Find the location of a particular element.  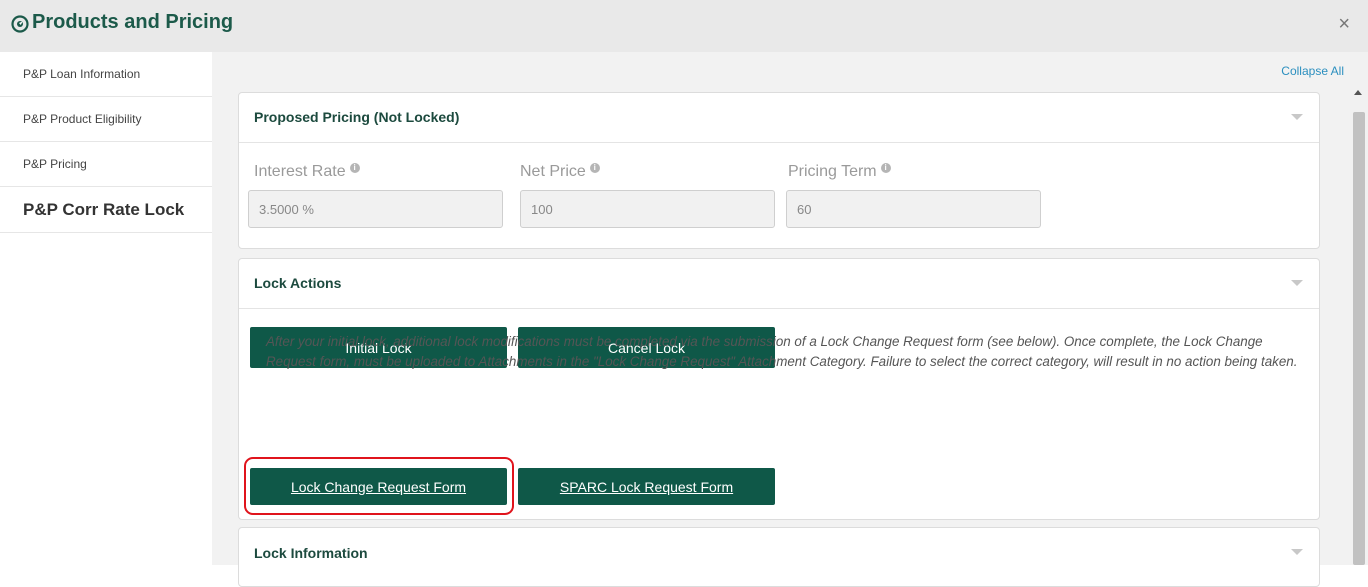

lock-information-card: Lock Information is located at coordinates (779, 557).